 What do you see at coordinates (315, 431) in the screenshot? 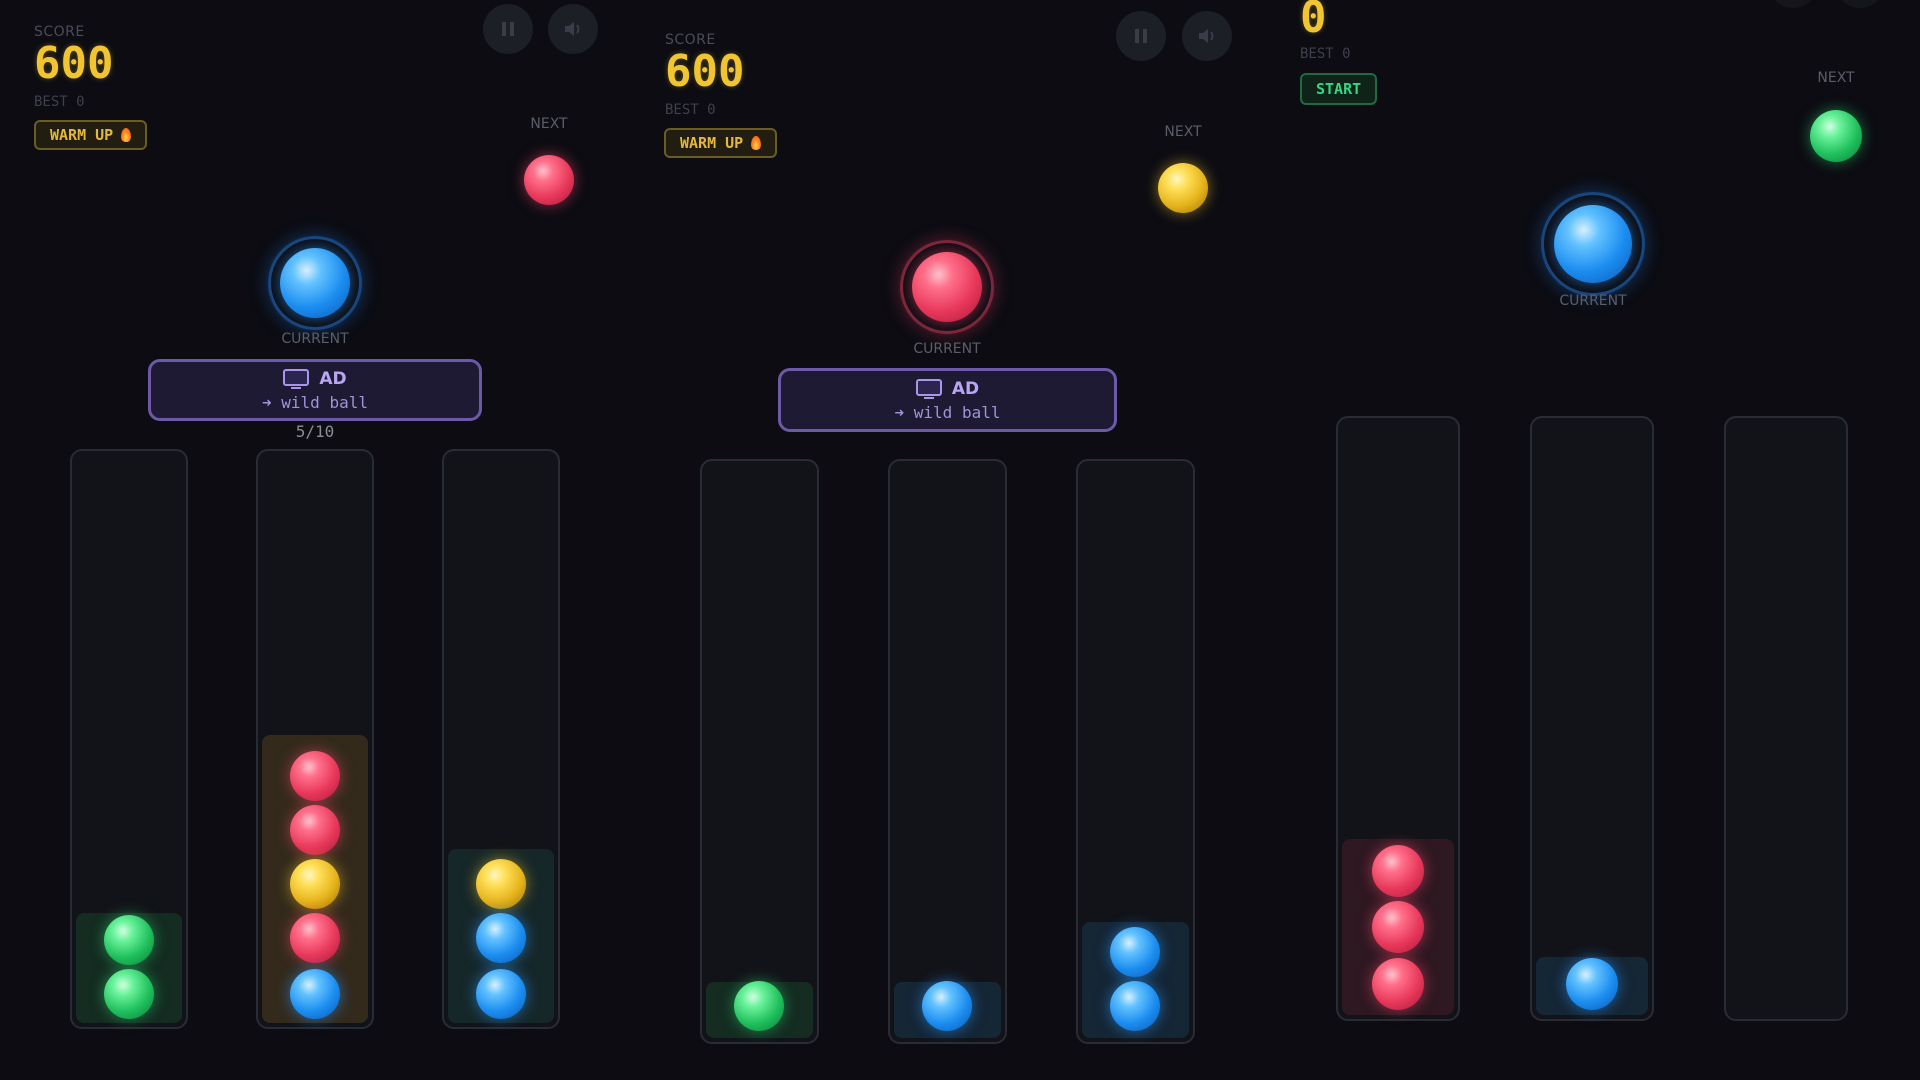
I see `ad-progress: 5/10` at bounding box center [315, 431].